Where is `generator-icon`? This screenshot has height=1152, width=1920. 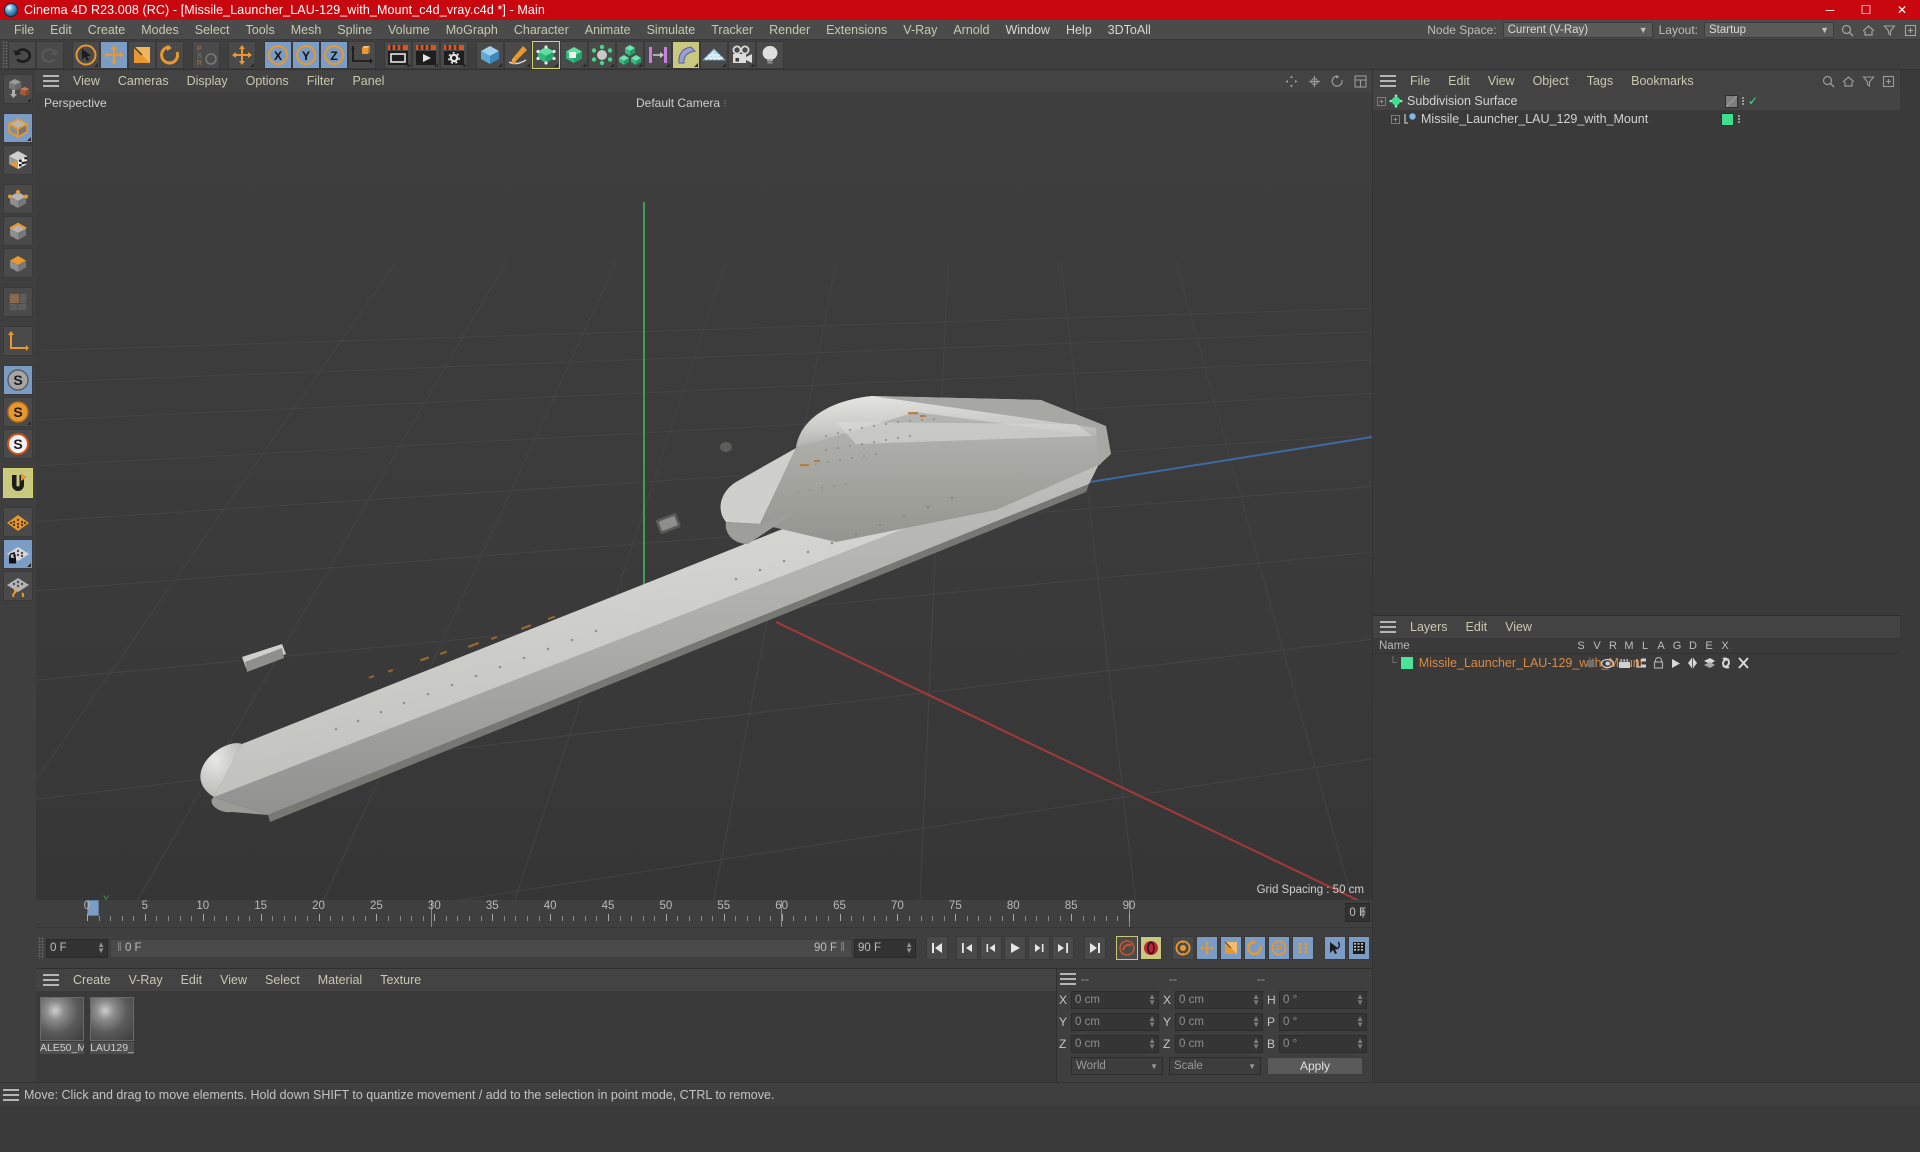 generator-icon is located at coordinates (1692, 663).